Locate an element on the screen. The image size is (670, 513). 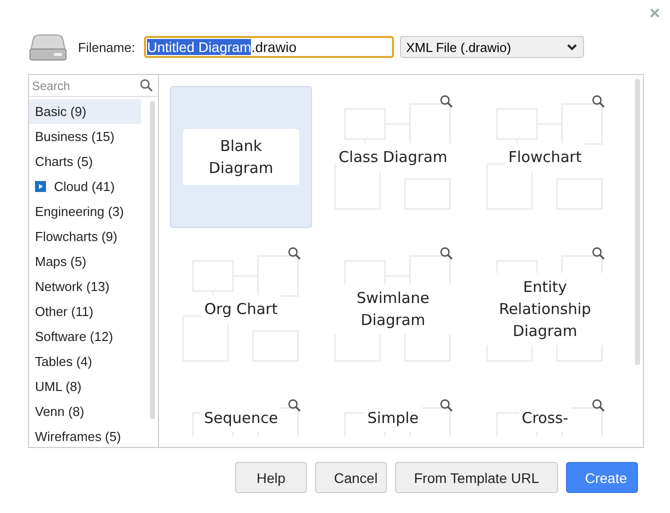
template-tile: Blank Diagram is located at coordinates (241, 157).